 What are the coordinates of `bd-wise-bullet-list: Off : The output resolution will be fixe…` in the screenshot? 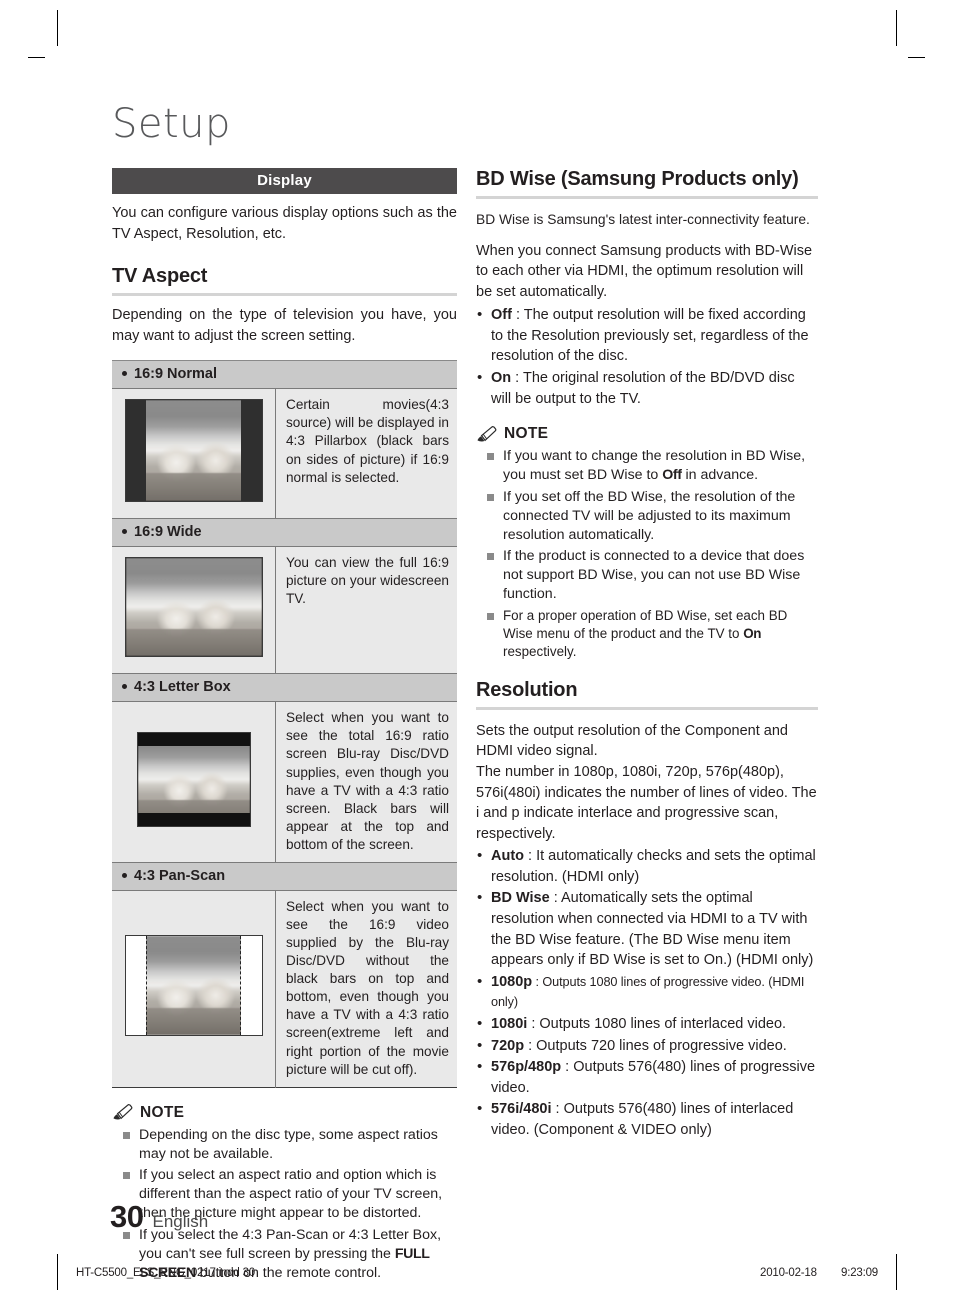 It's located at (647, 356).